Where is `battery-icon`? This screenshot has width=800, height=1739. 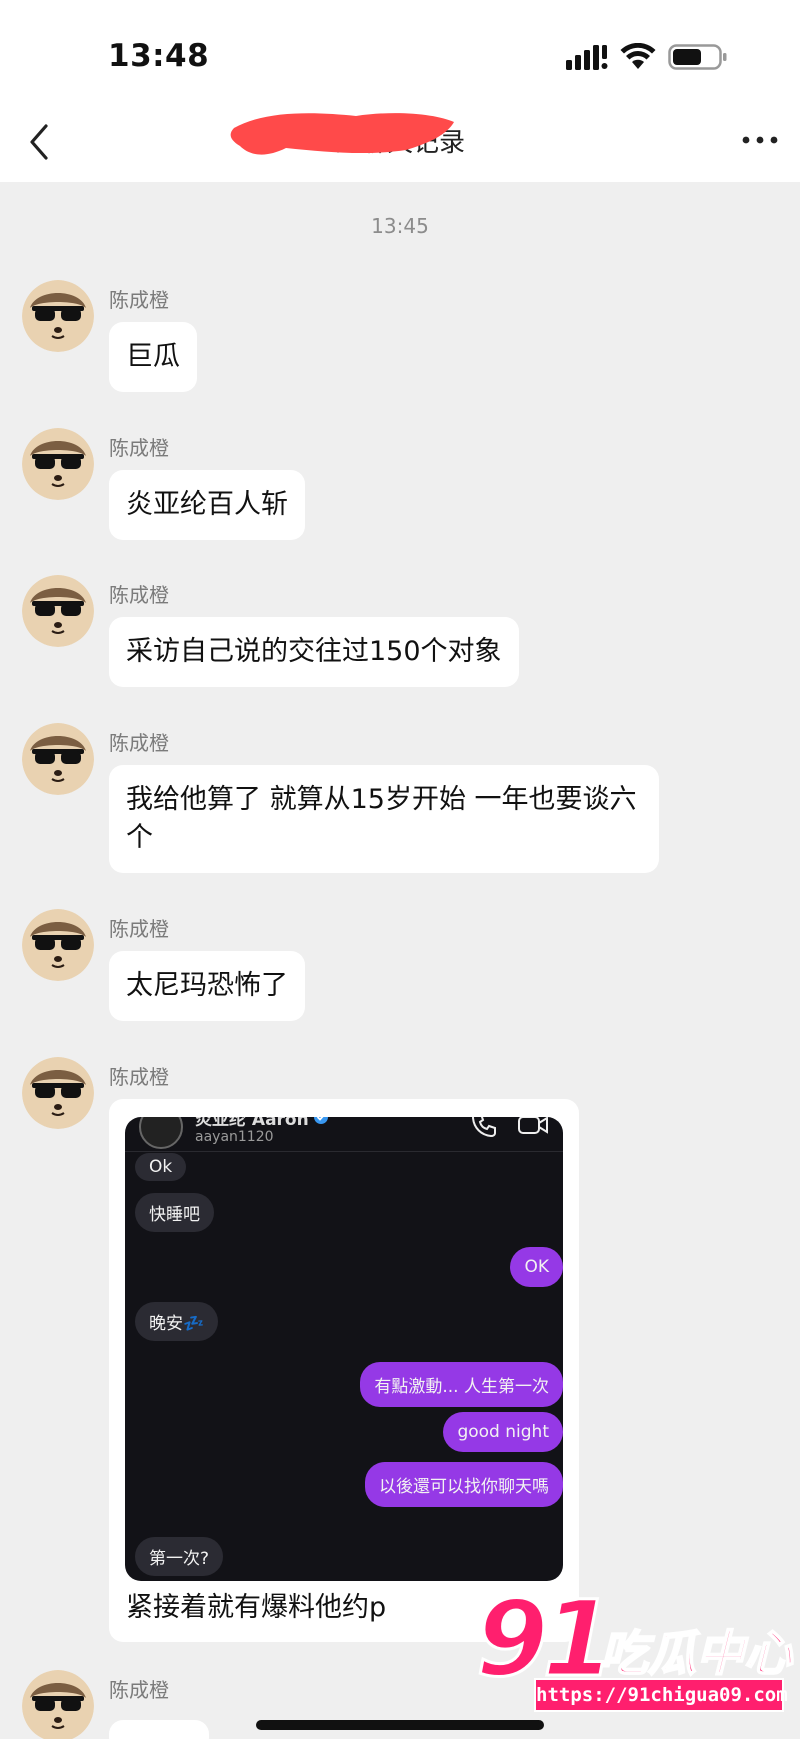
battery-icon is located at coordinates (697, 57).